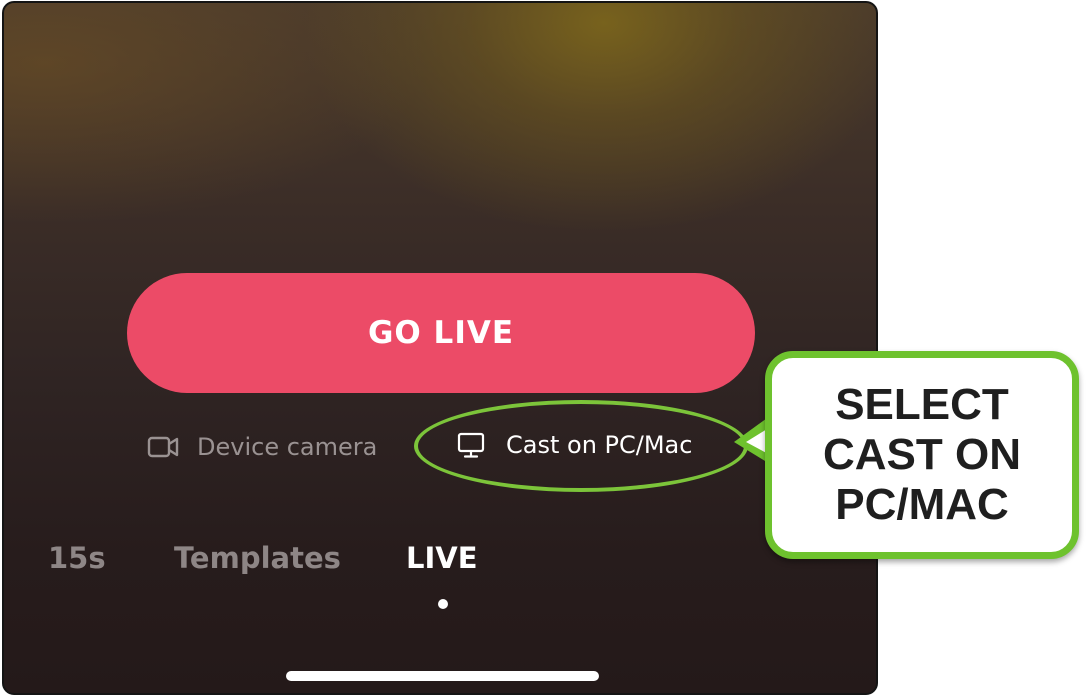  Describe the element at coordinates (287, 447) in the screenshot. I see `device-camera-label: Device camera` at that location.